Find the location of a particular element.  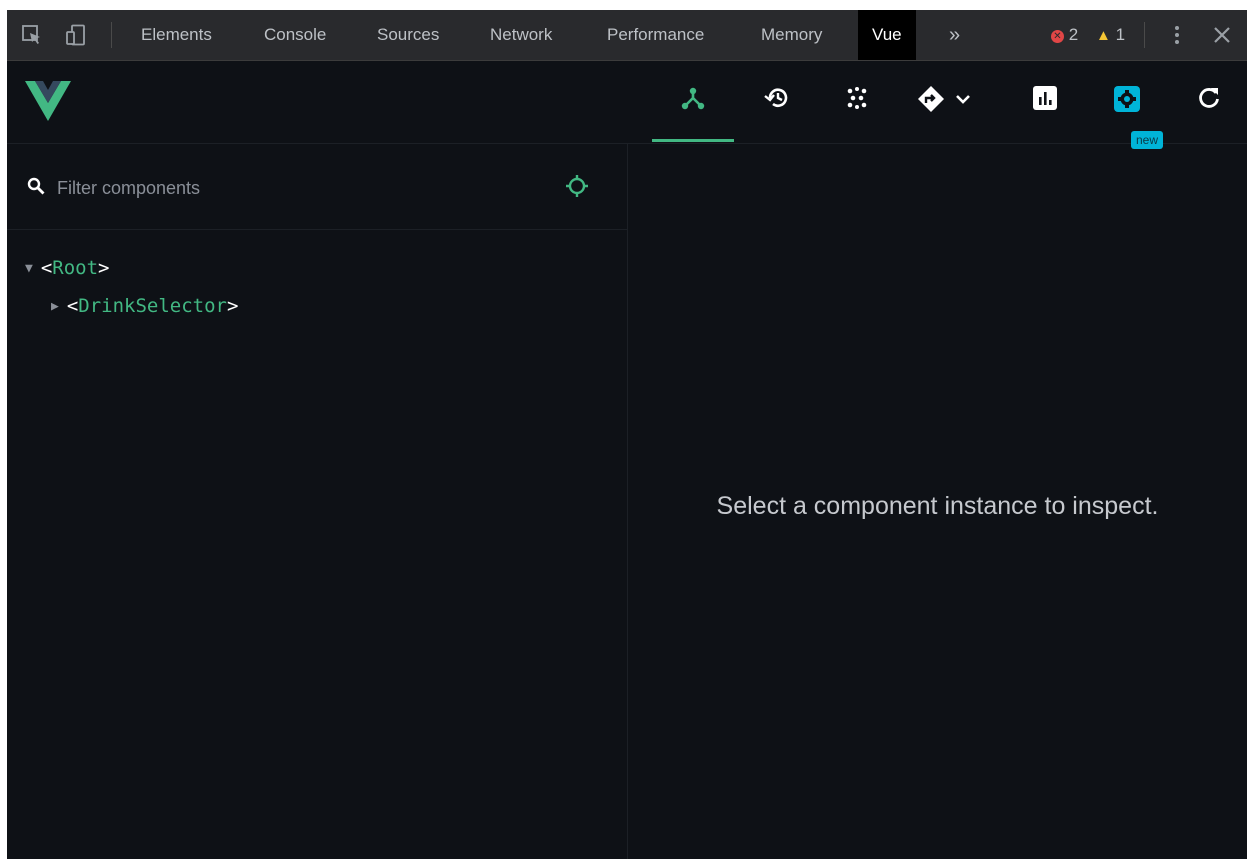

active-tab-indicator is located at coordinates (693, 140).